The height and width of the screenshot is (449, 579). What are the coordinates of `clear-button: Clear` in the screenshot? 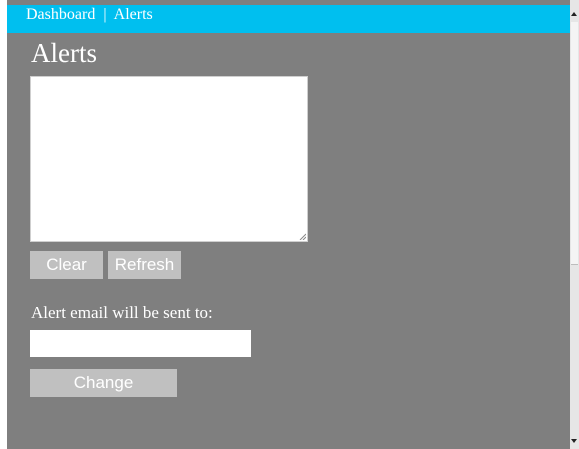 It's located at (66, 265).